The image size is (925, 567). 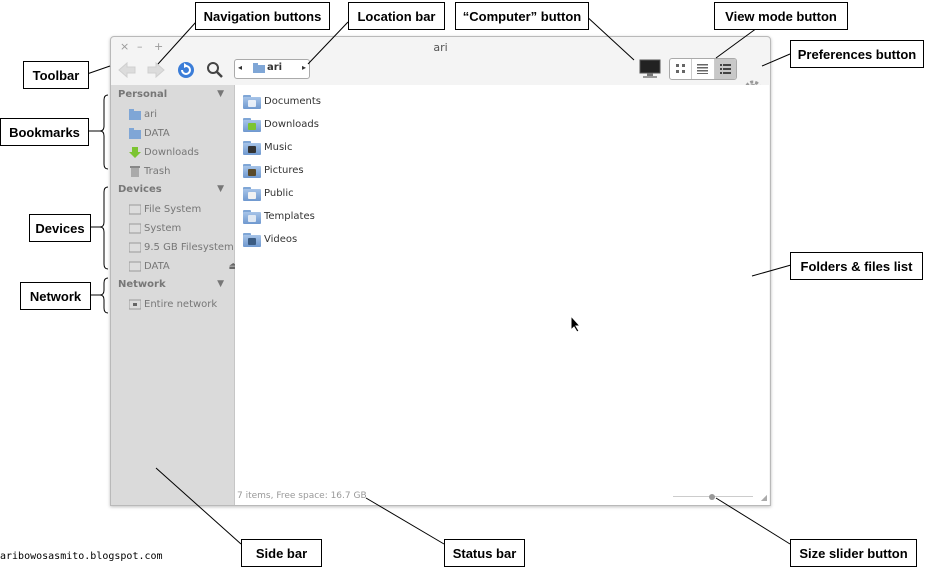 What do you see at coordinates (262, 16) in the screenshot?
I see `annotation-navigation-buttons: Navigation buttons` at bounding box center [262, 16].